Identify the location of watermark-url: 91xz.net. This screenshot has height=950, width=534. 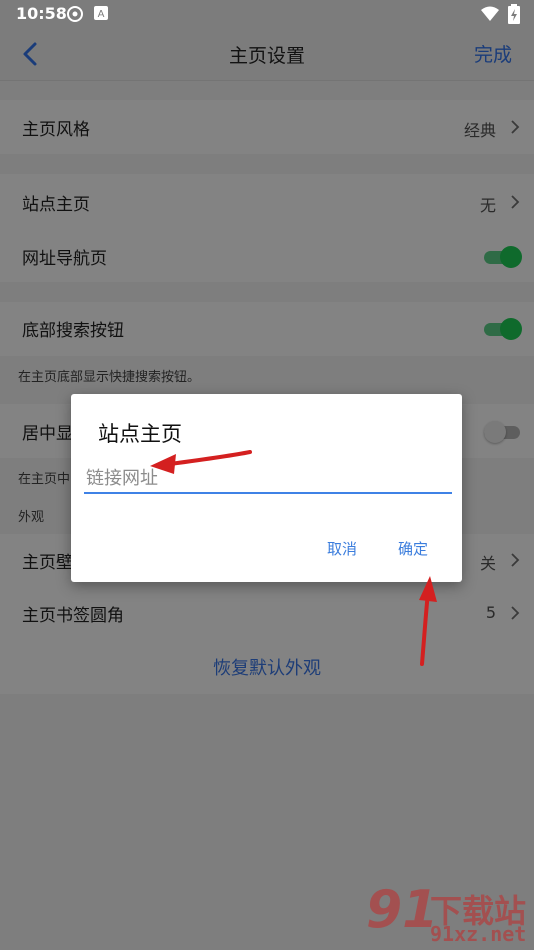
(478, 934).